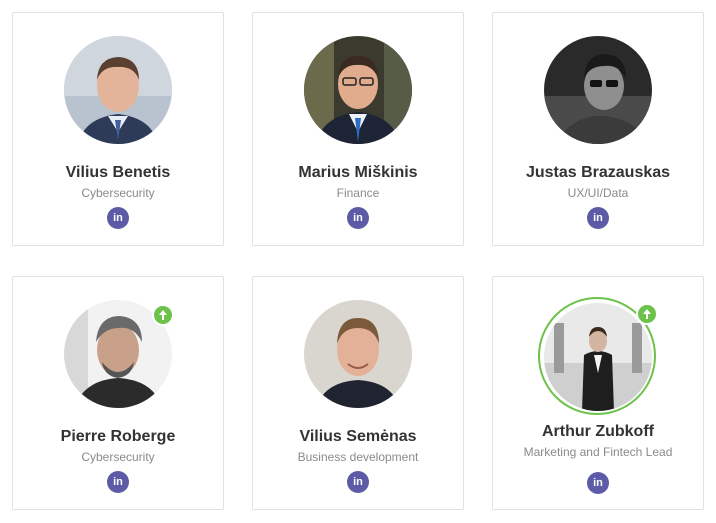 This screenshot has height=523, width=716. Describe the element at coordinates (358, 193) in the screenshot. I see `member-role: Finance` at that location.